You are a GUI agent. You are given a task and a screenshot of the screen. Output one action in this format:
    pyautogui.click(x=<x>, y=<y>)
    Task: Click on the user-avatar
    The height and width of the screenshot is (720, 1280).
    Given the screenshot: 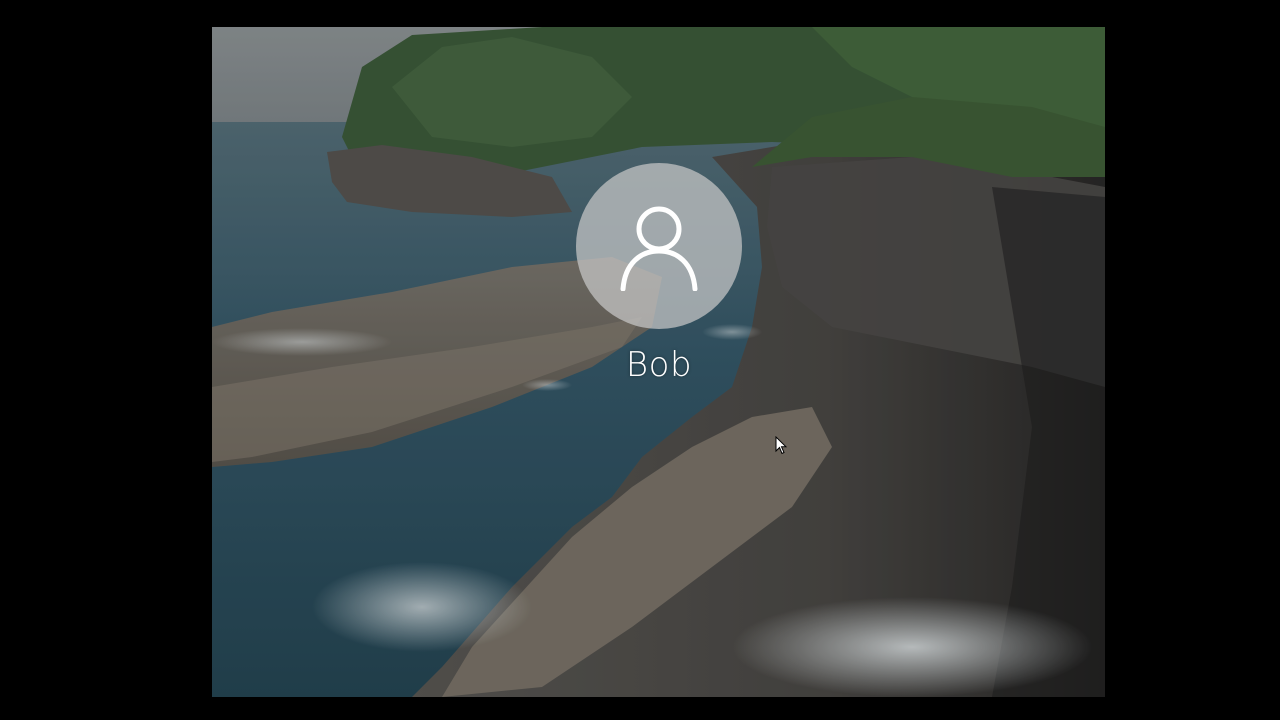 What is the action you would take?
    pyautogui.click(x=659, y=246)
    